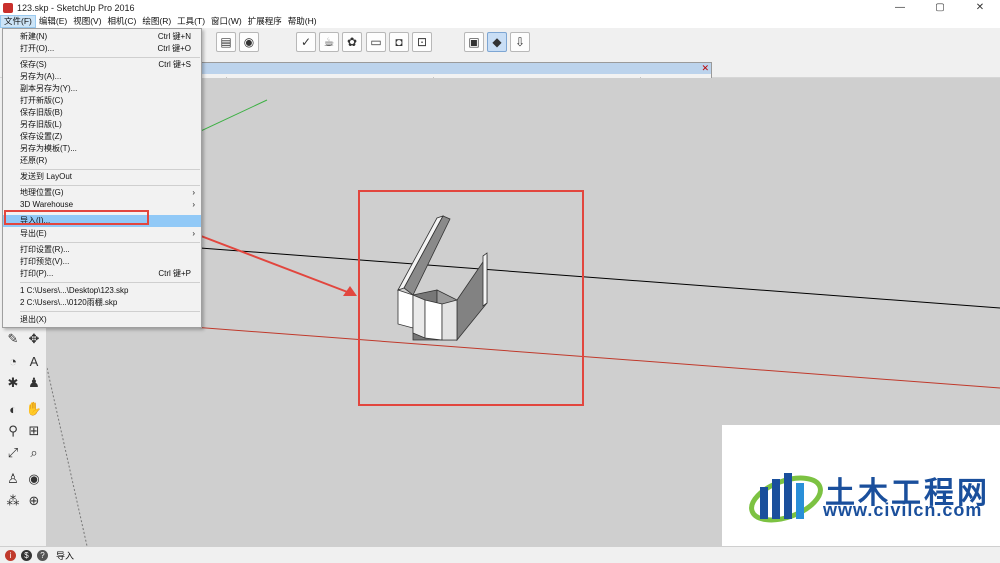 The image size is (1000, 563). I want to click on text-icon: A, so click(34, 361).